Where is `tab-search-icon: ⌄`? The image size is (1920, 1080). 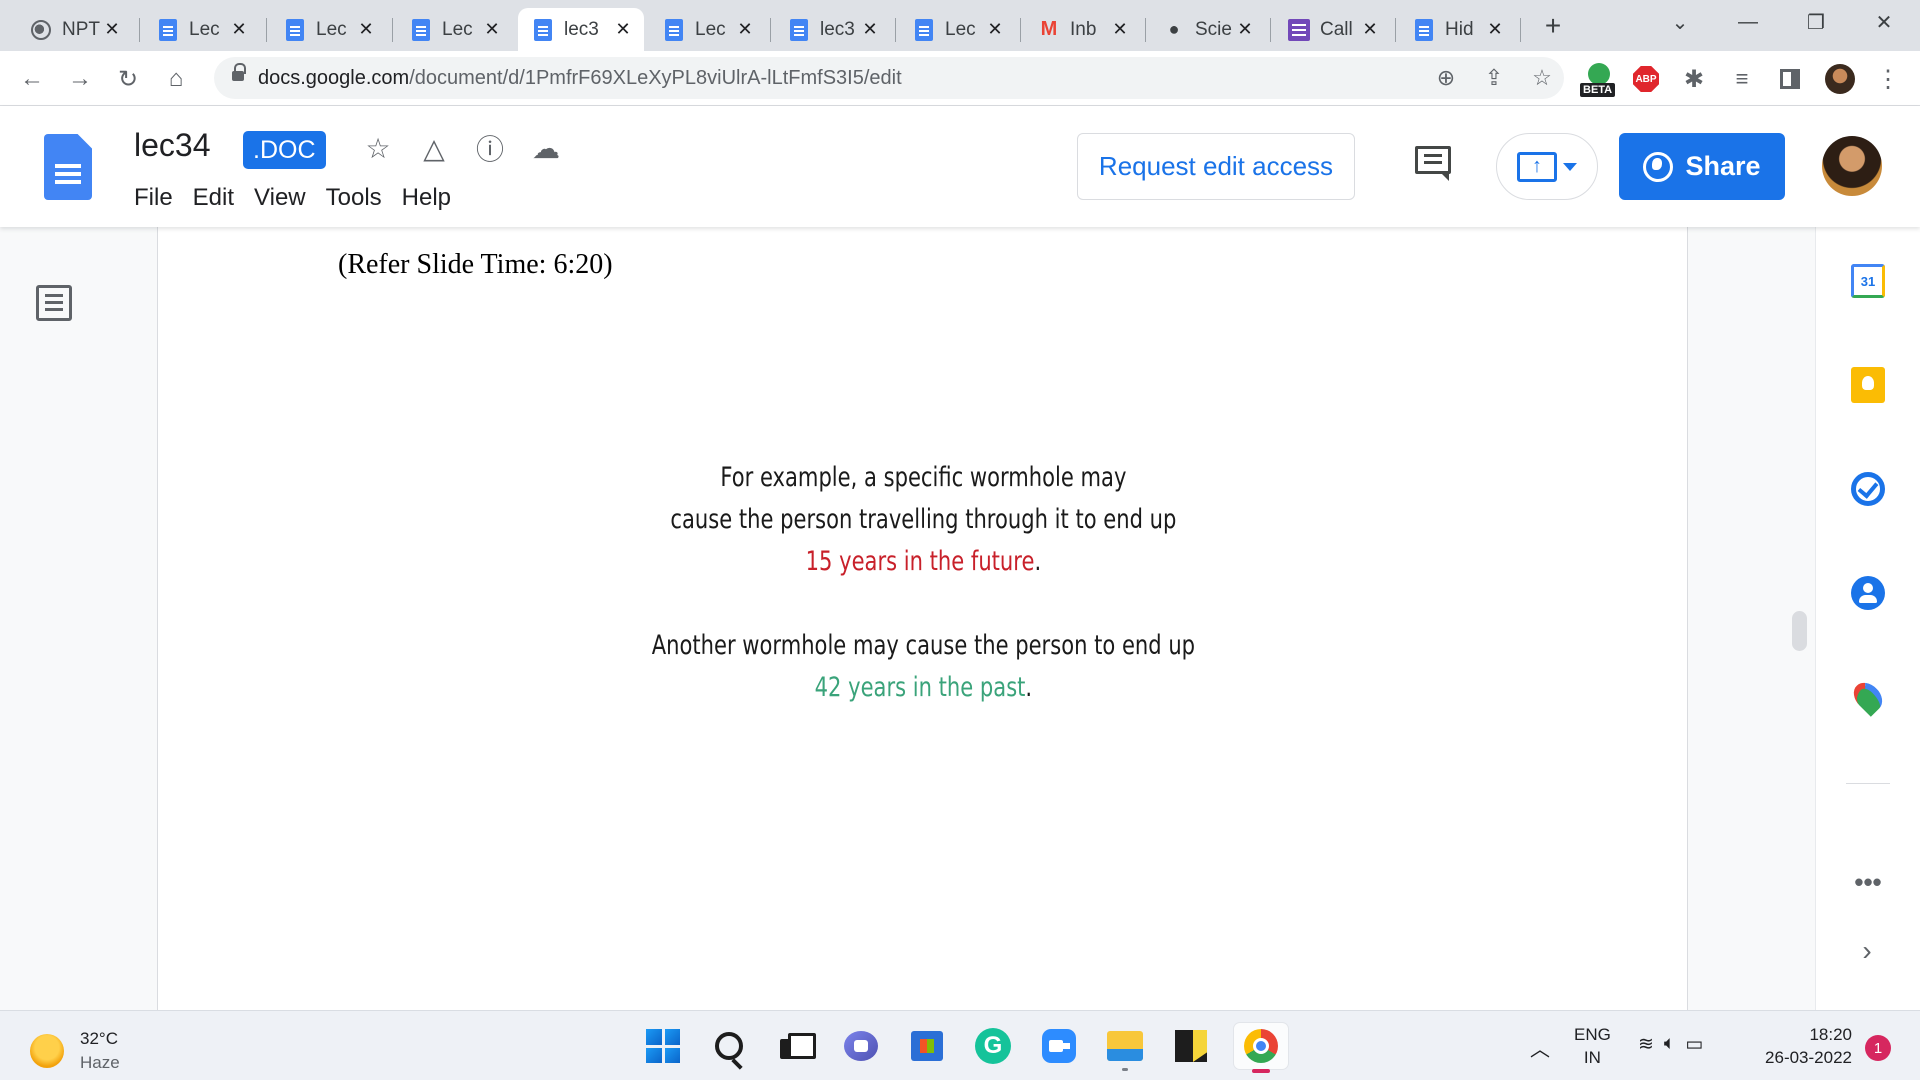
tab-search-icon: ⌄ is located at coordinates (1680, 22).